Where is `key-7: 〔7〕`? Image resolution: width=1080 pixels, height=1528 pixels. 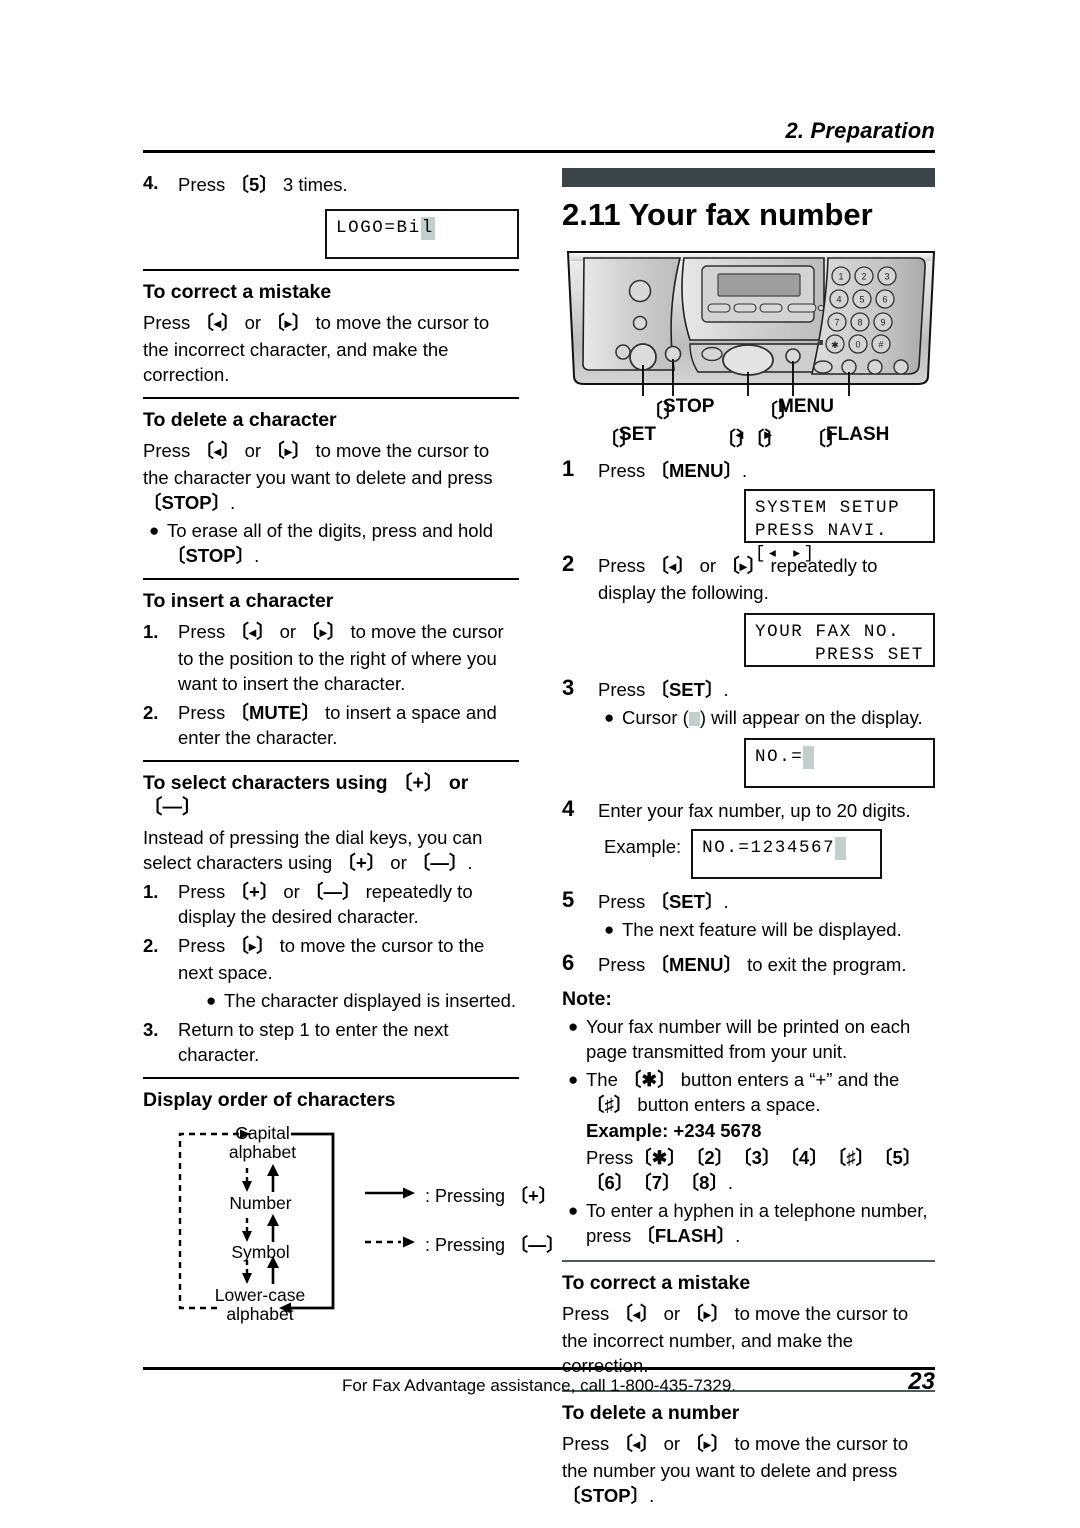 key-7: 〔7〕 is located at coordinates (657, 1182).